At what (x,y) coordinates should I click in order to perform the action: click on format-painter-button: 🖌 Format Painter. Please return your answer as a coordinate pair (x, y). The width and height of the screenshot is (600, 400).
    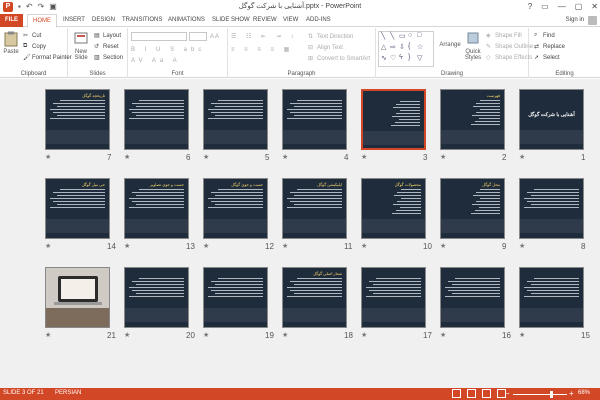
    Looking at the image, I should click on (47, 57).